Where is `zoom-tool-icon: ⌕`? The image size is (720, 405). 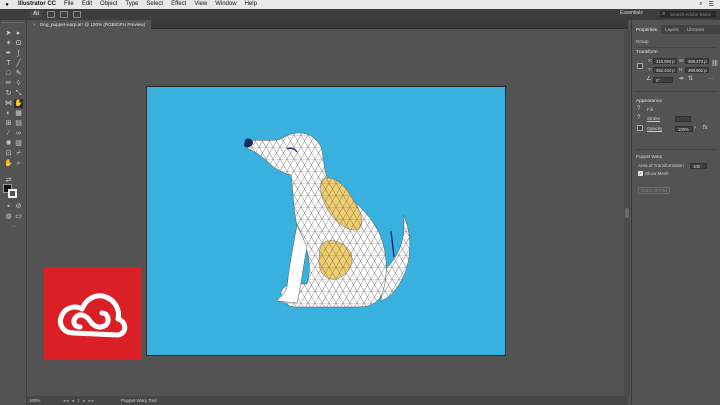 zoom-tool-icon: ⌕ is located at coordinates (18, 163).